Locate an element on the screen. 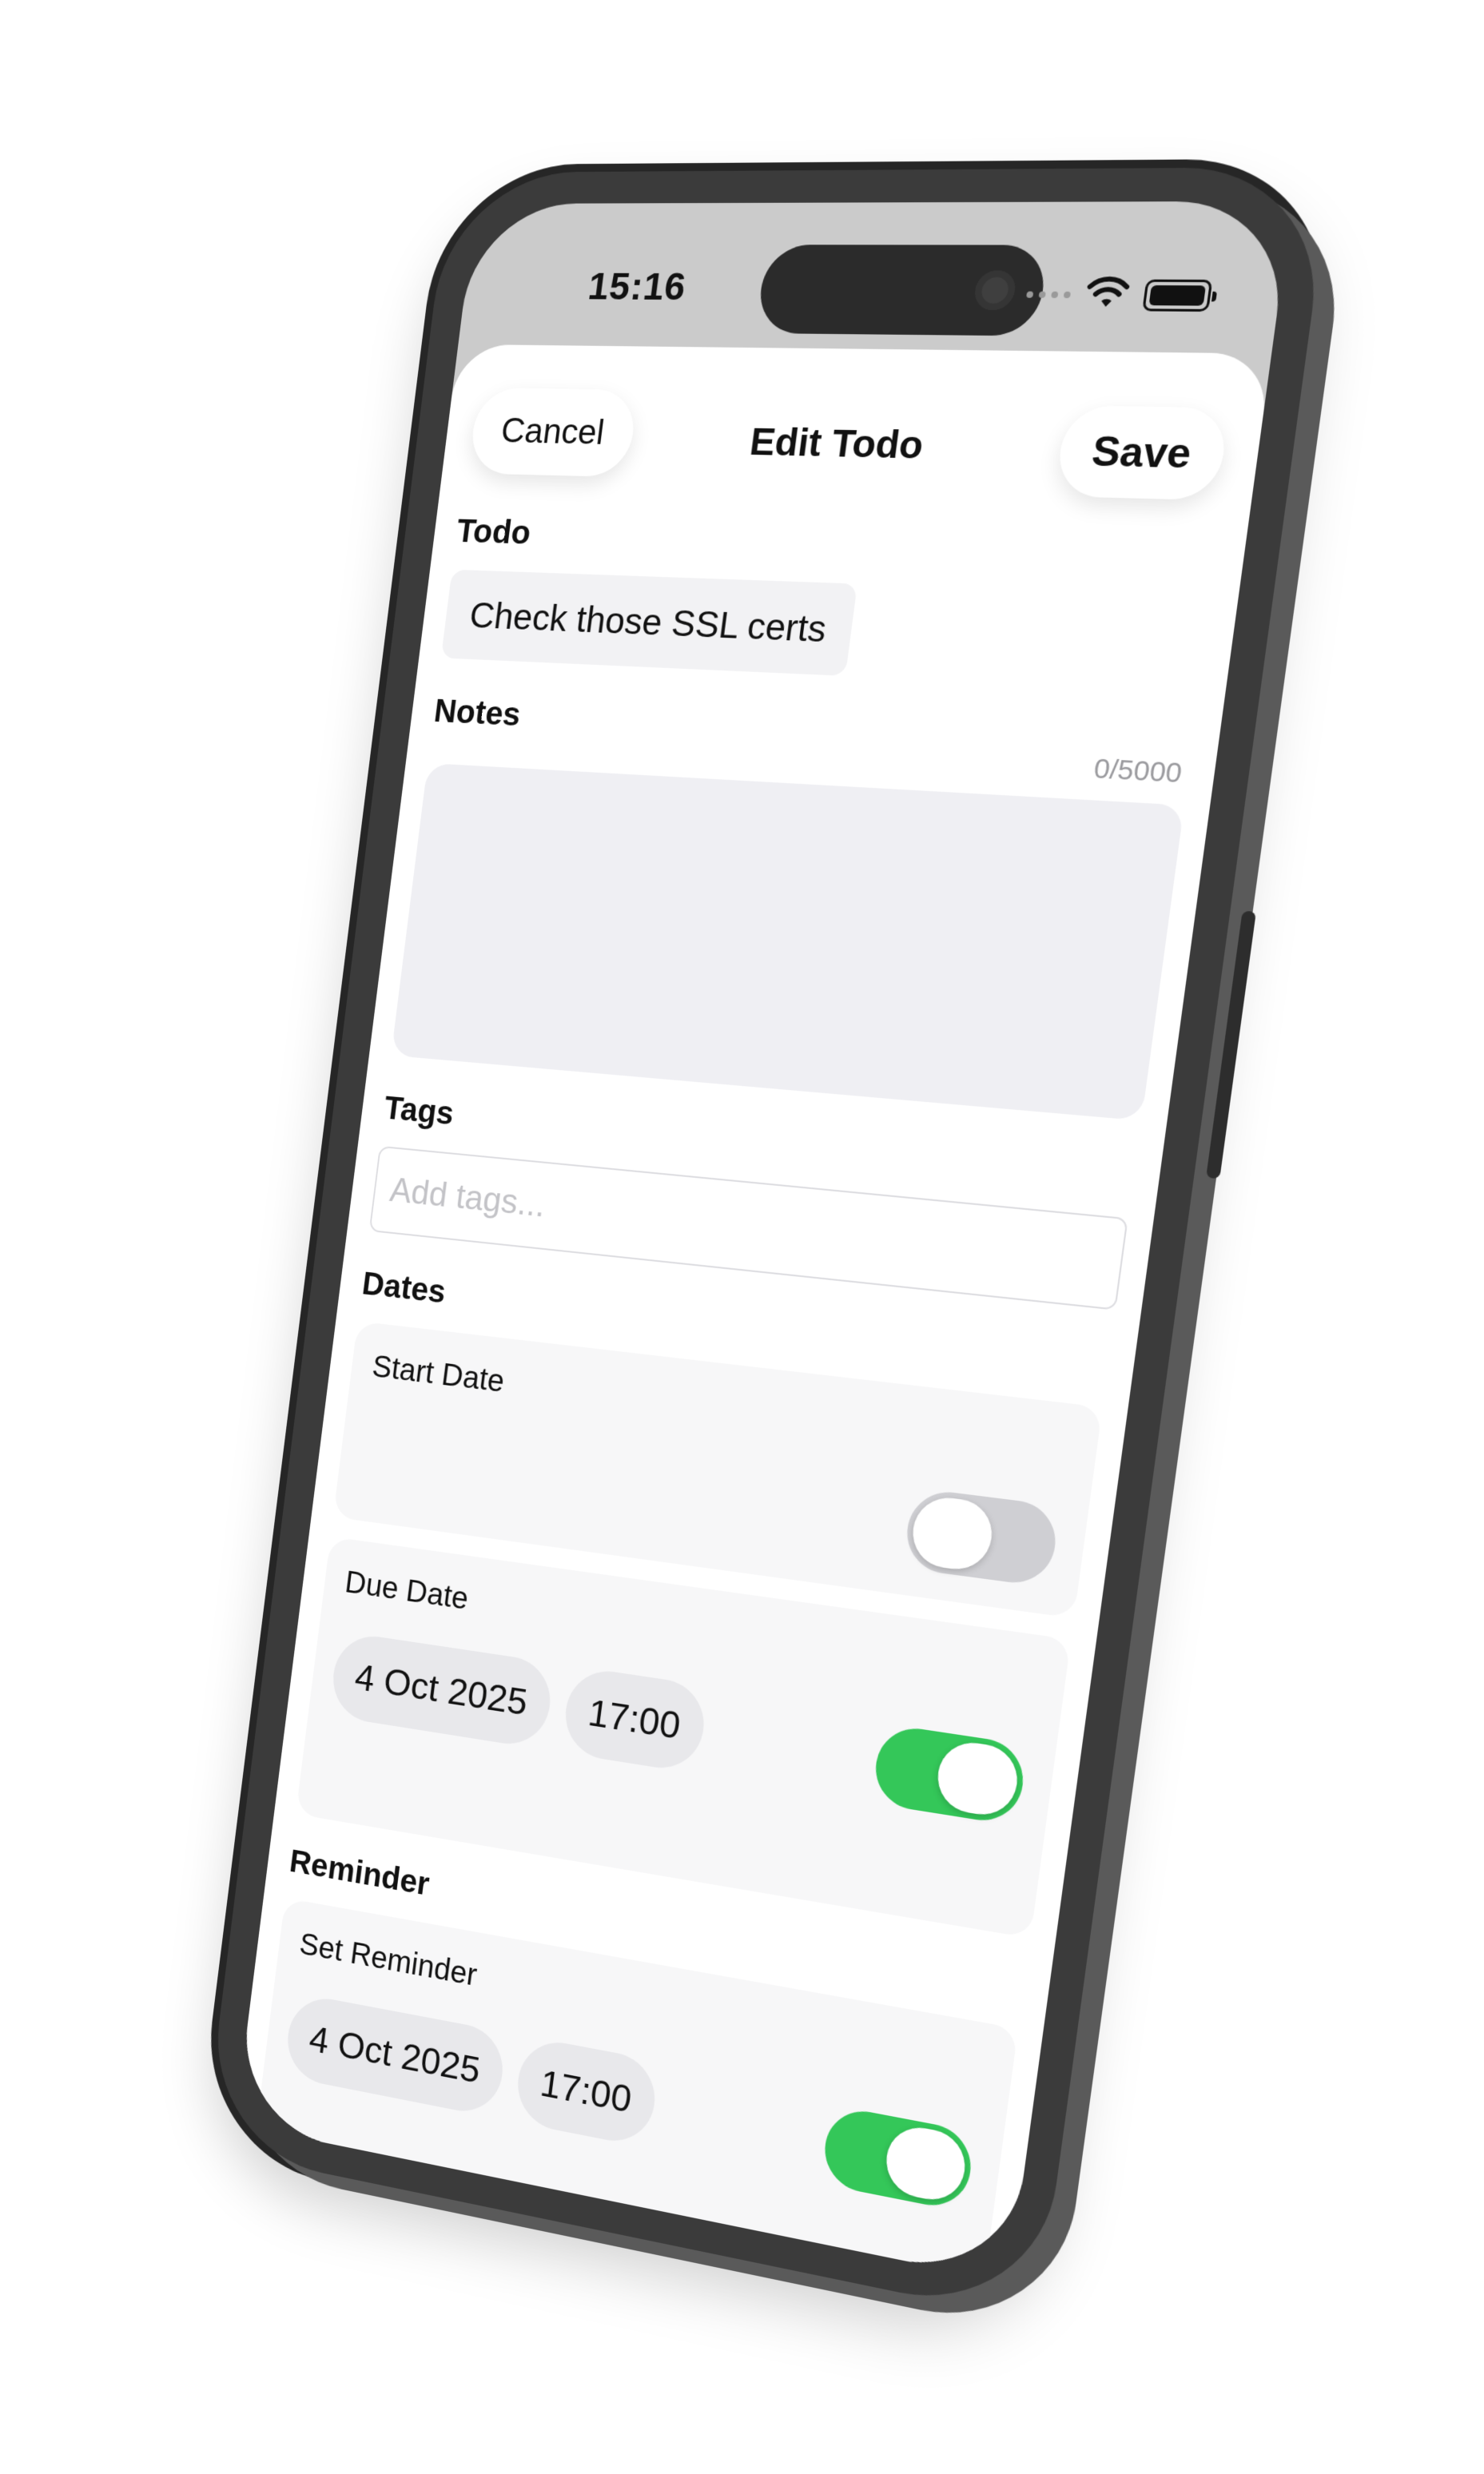  battery-level is located at coordinates (1177, 295).